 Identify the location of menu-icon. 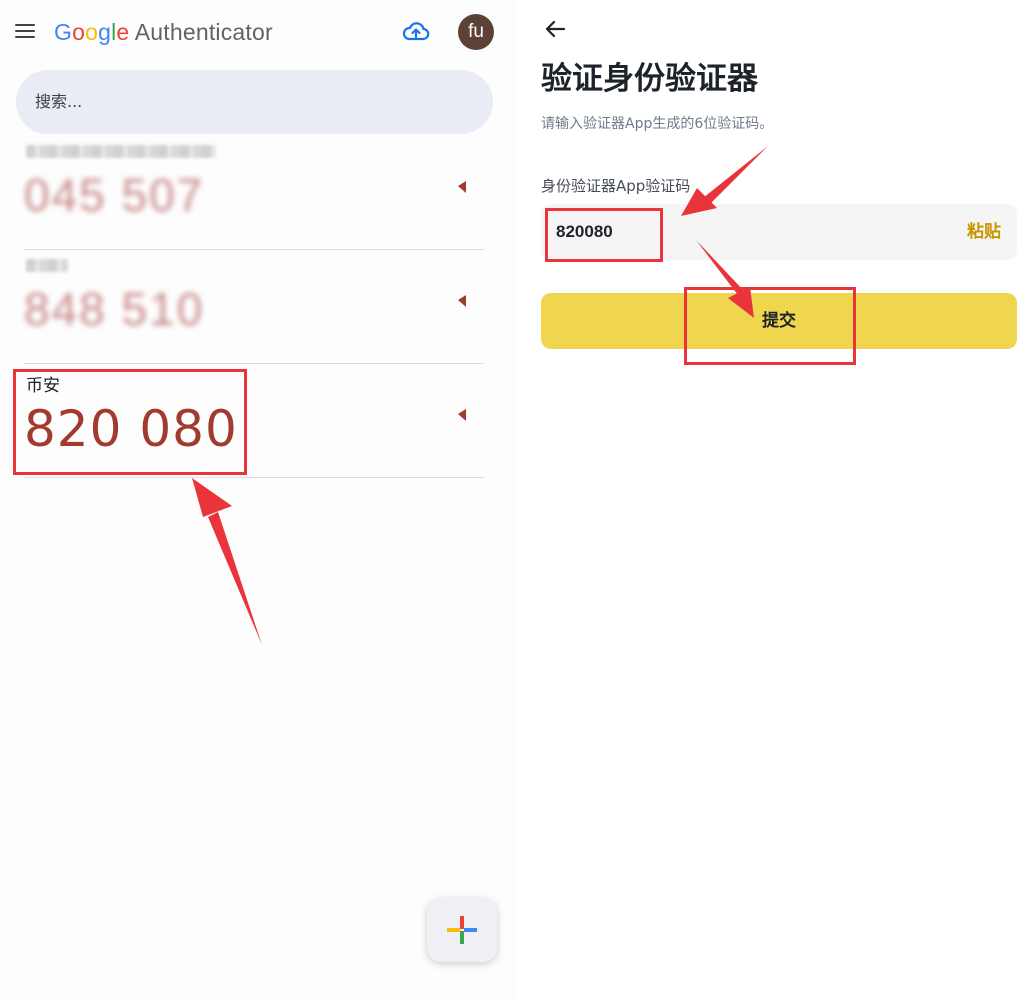
(25, 32).